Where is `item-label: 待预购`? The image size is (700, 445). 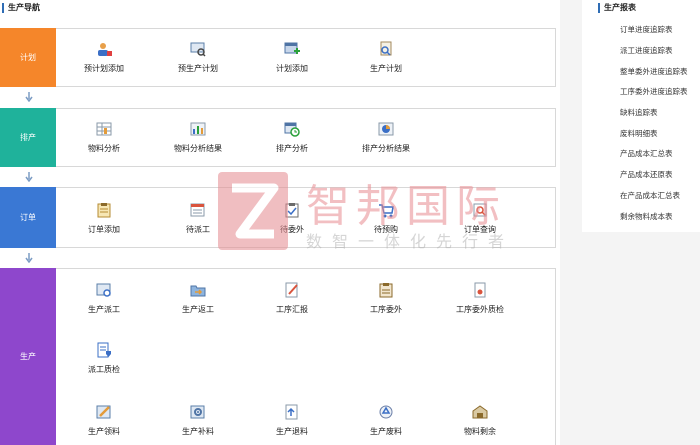
item-label: 待预购 is located at coordinates (386, 229).